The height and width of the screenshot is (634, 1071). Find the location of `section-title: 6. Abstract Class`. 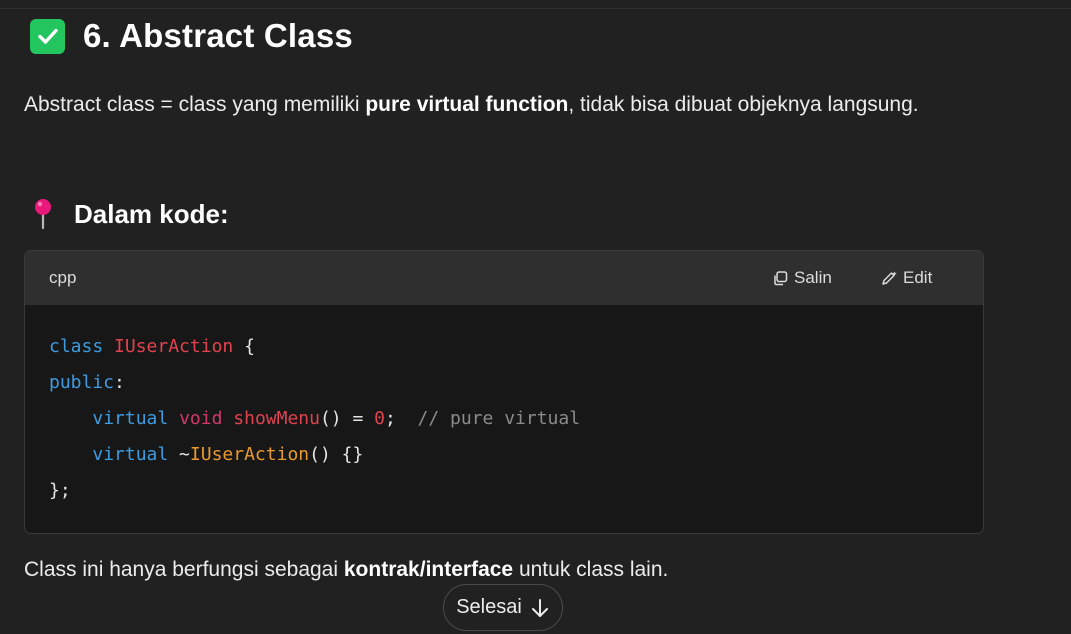

section-title: 6. Abstract Class is located at coordinates (218, 35).